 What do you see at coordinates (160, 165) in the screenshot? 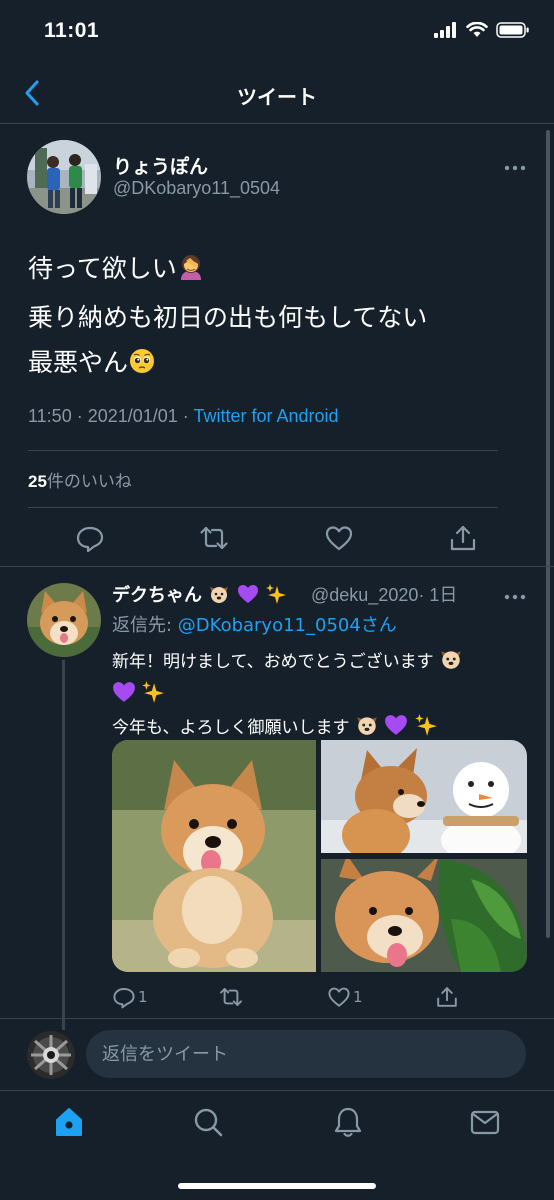
I see `author-name: りょうぽん` at bounding box center [160, 165].